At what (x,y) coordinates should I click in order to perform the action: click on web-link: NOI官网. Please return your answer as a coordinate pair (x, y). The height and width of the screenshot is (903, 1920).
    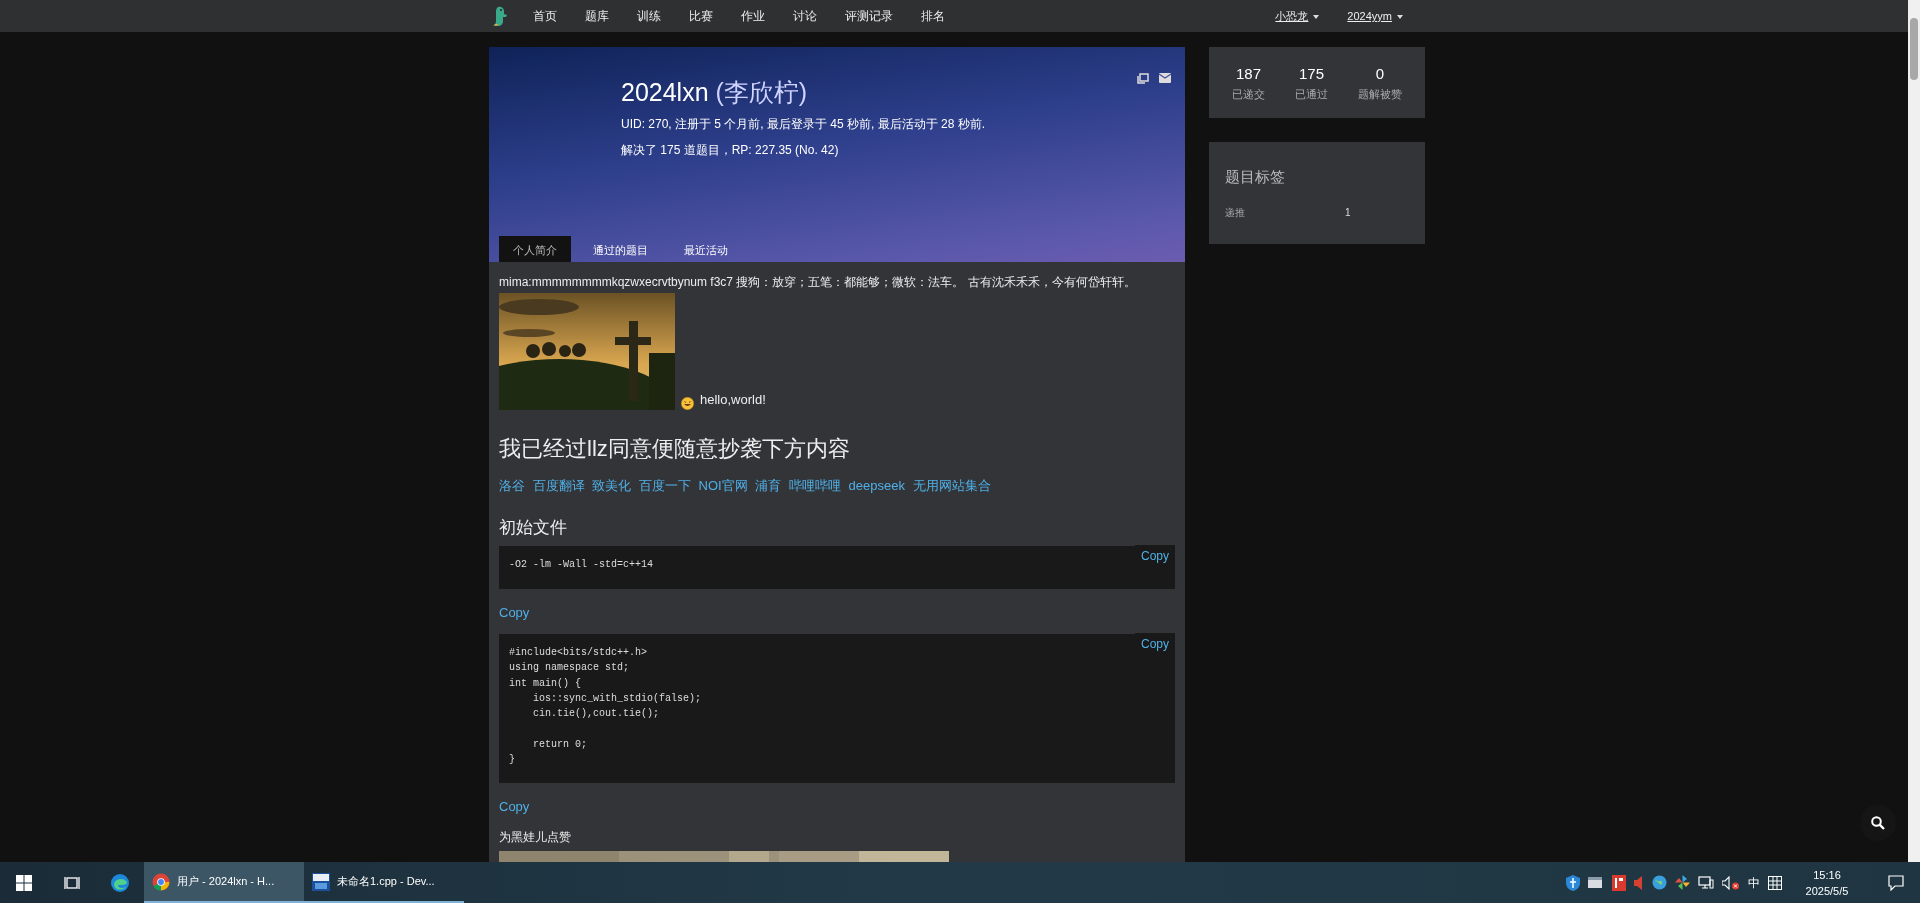
    Looking at the image, I should click on (723, 486).